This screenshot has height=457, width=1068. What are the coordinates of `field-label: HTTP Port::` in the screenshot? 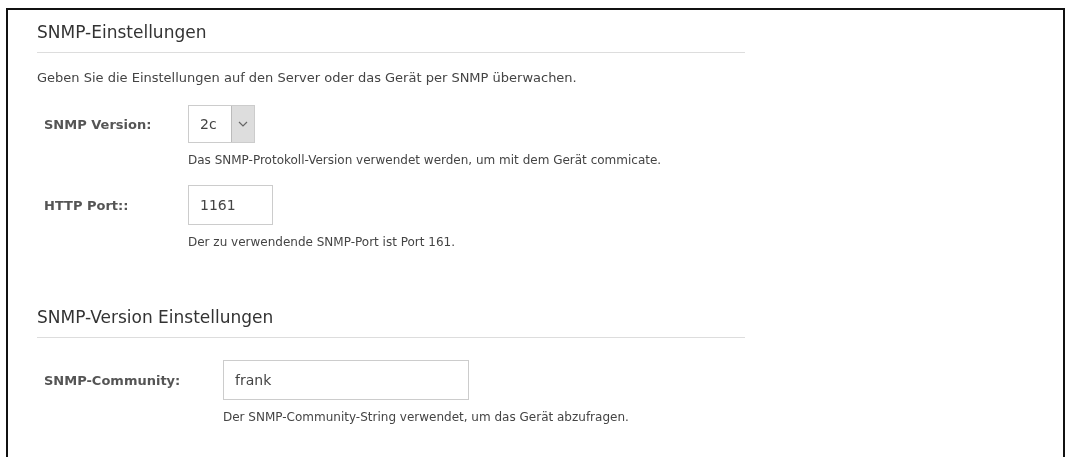 It's located at (87, 205).